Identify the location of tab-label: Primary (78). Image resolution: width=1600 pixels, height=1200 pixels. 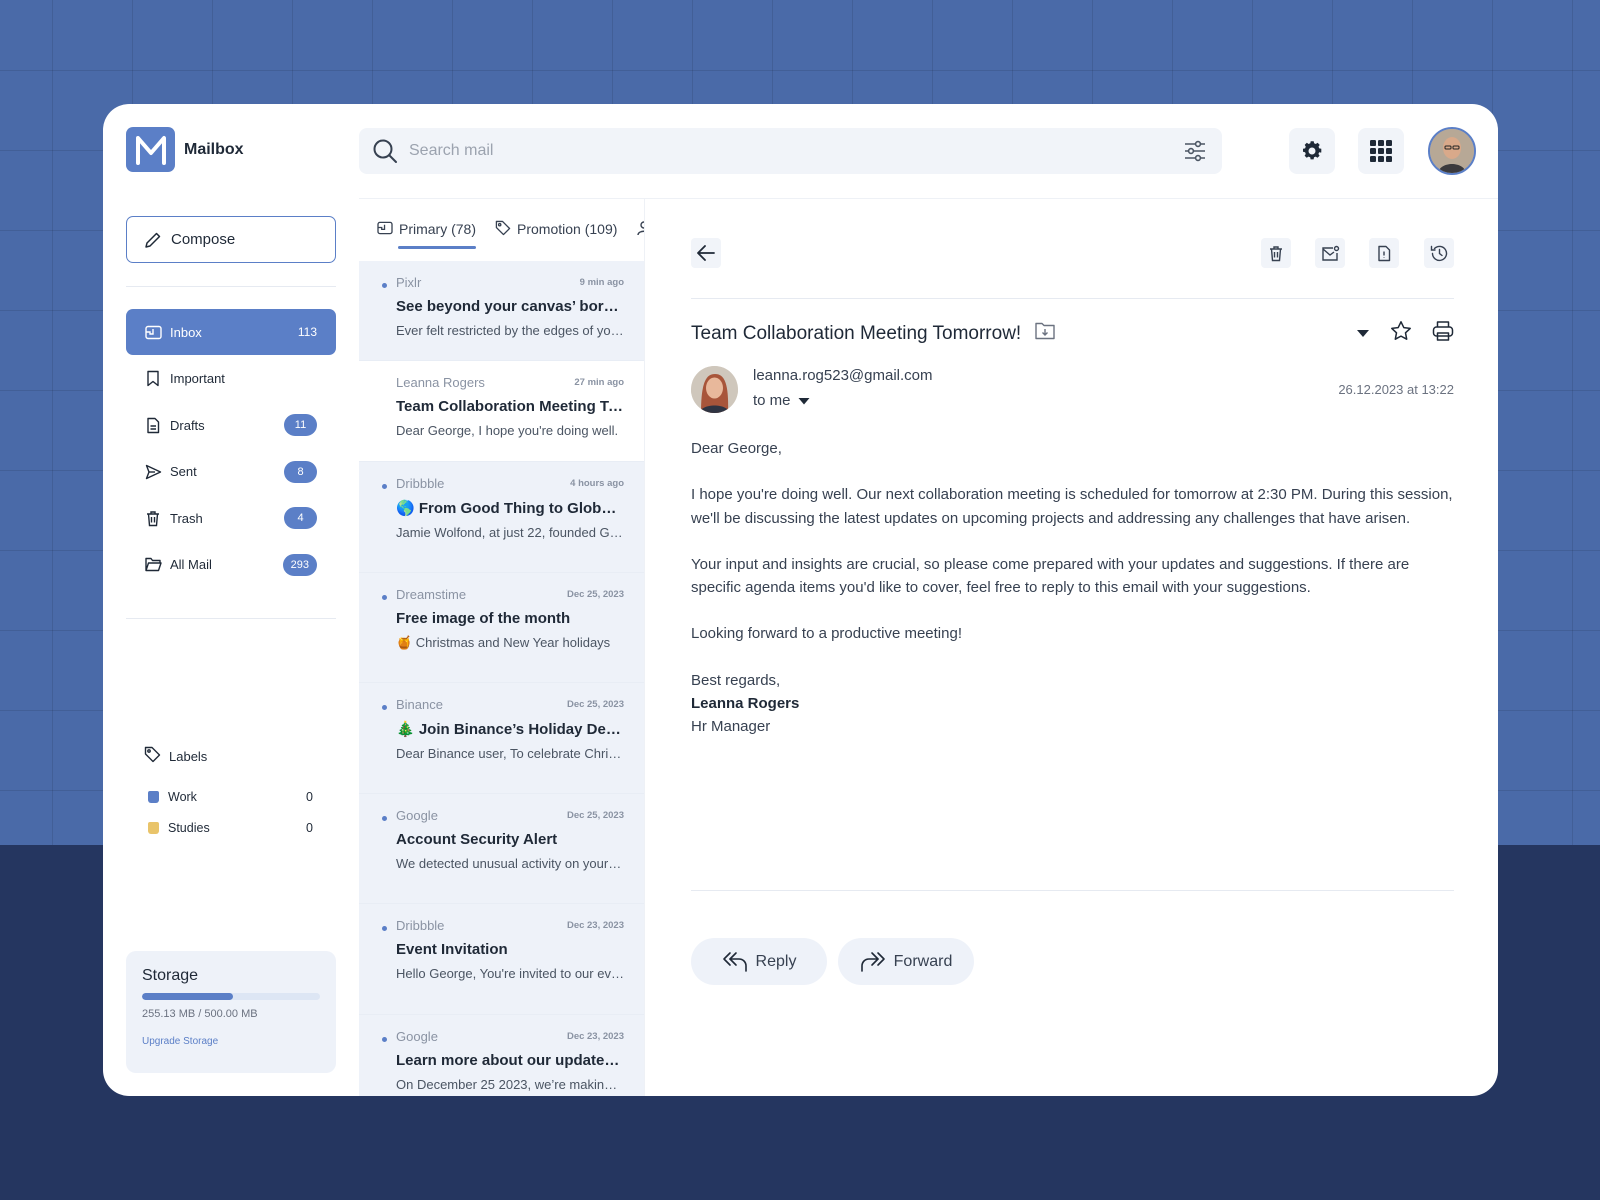
(438, 229).